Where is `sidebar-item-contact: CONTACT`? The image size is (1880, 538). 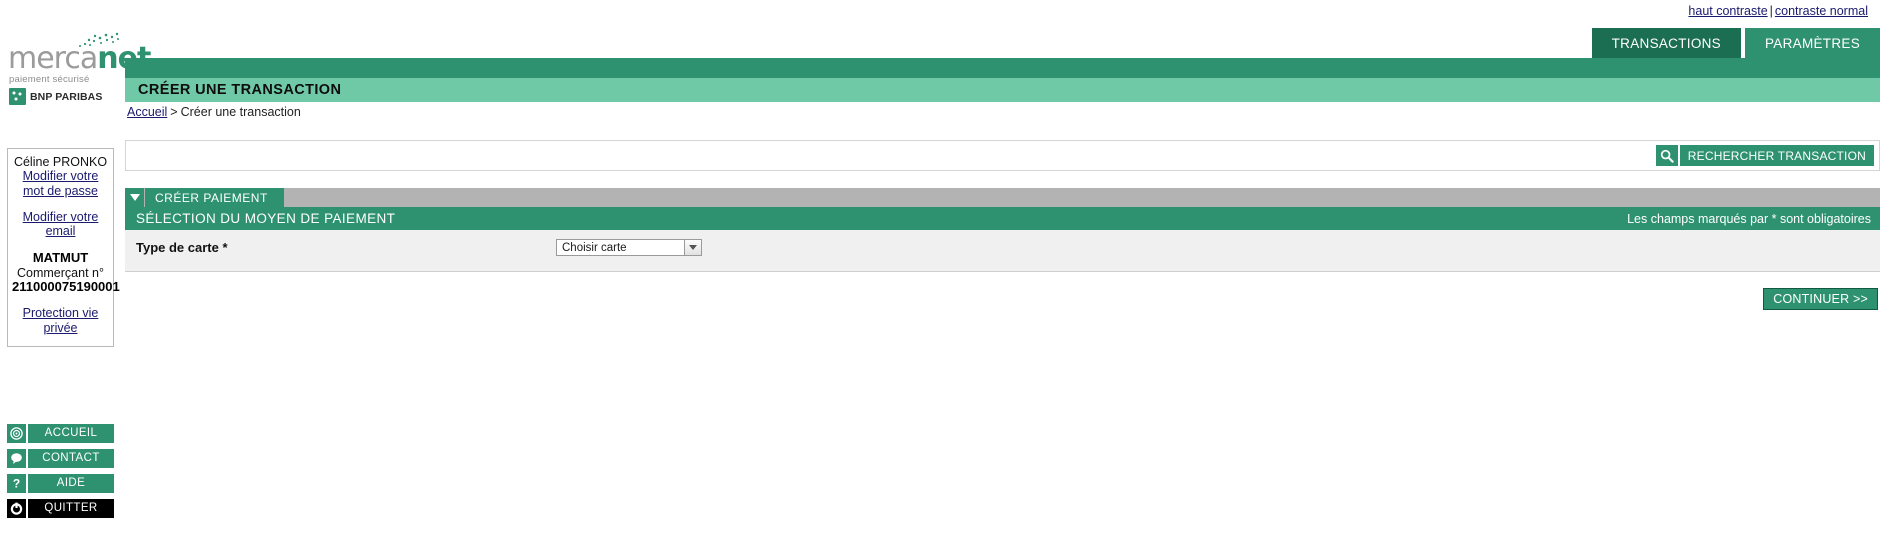
sidebar-item-contact: CONTACT is located at coordinates (60, 458).